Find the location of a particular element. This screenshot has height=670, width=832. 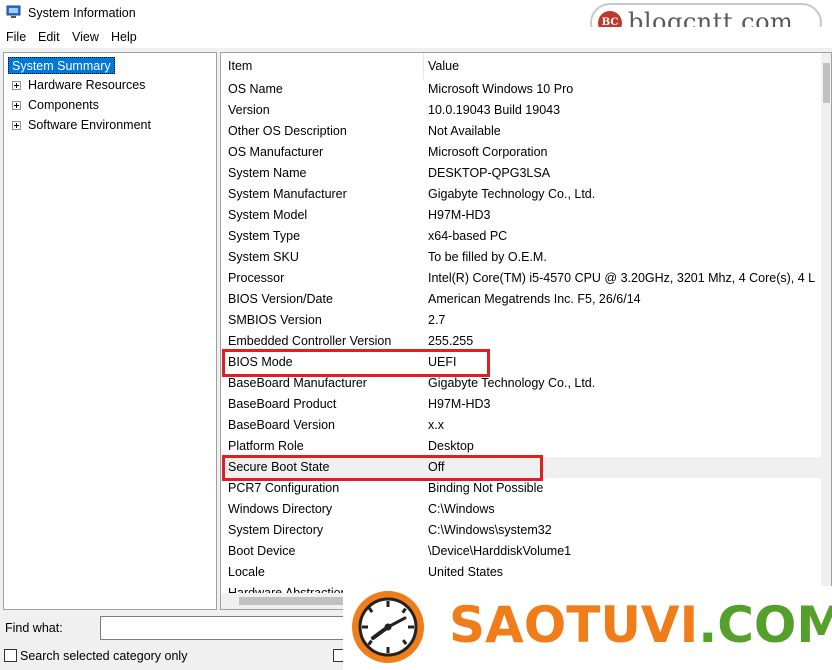

menu-view: View is located at coordinates (85, 37).